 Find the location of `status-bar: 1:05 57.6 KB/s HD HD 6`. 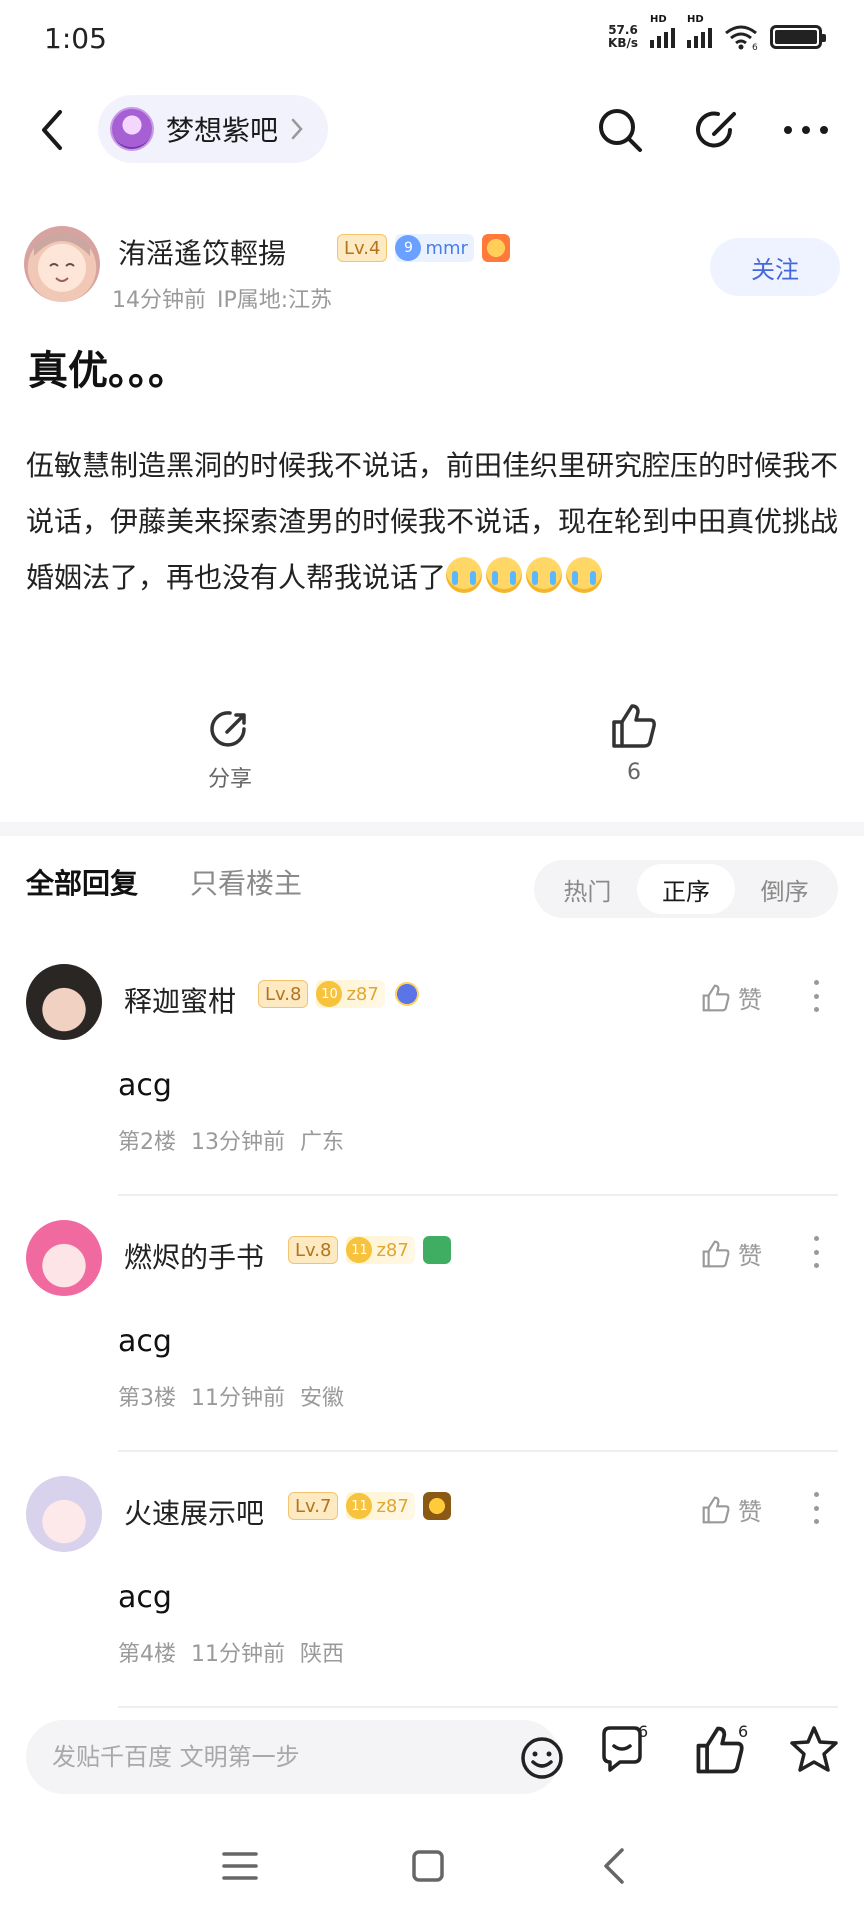

status-bar: 1:05 57.6 KB/s HD HD 6 is located at coordinates (432, 40).